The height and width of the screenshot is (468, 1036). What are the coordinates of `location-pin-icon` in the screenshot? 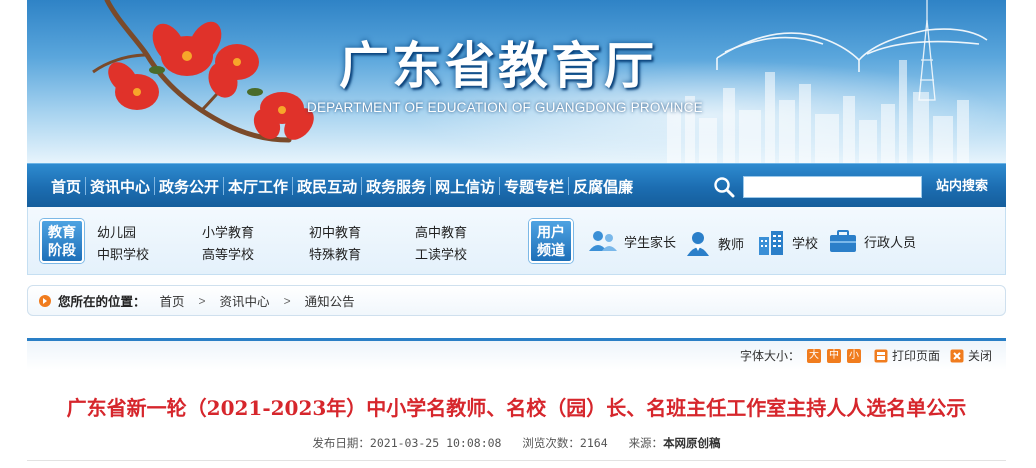 It's located at (45, 300).